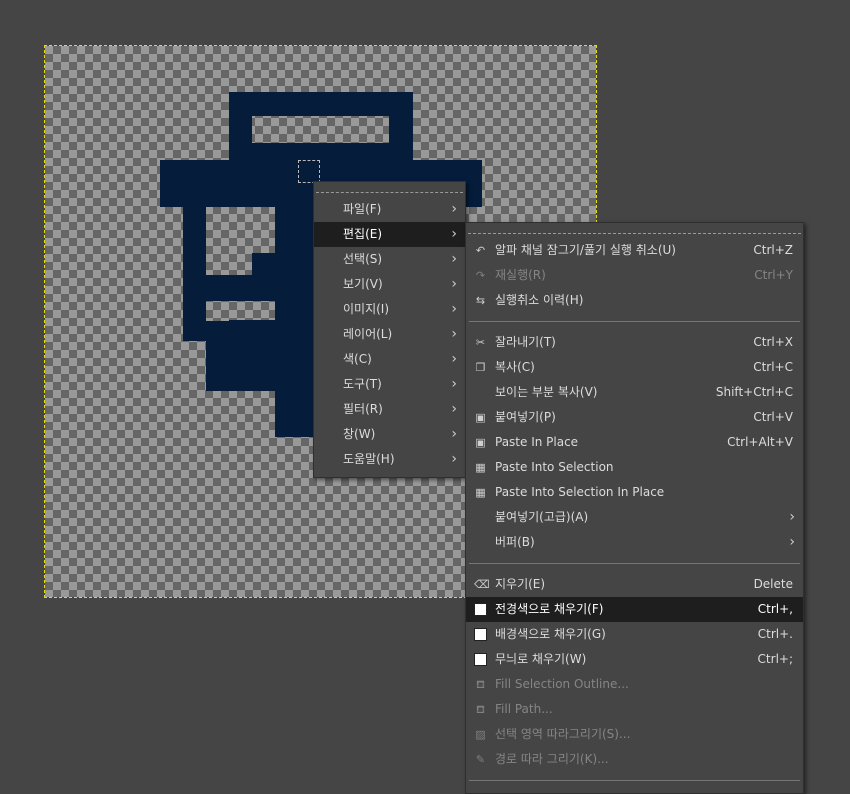  Describe the element at coordinates (295, 321) in the screenshot. I see `shape-part` at that location.